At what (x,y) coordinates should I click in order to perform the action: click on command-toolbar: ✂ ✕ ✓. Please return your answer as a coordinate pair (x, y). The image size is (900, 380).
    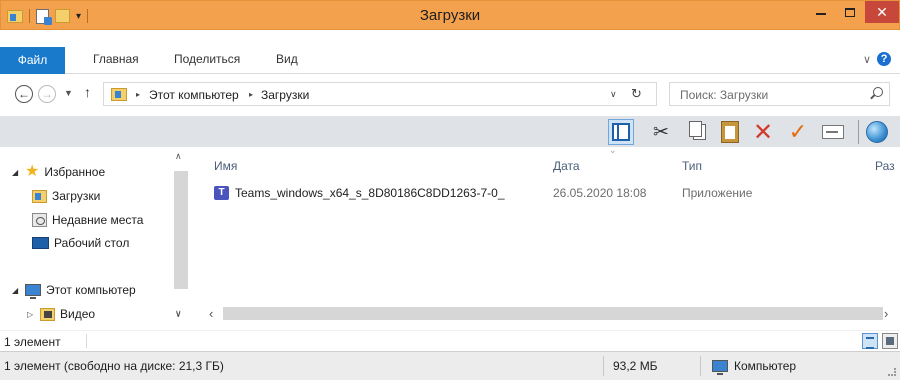
    Looking at the image, I should click on (450, 131).